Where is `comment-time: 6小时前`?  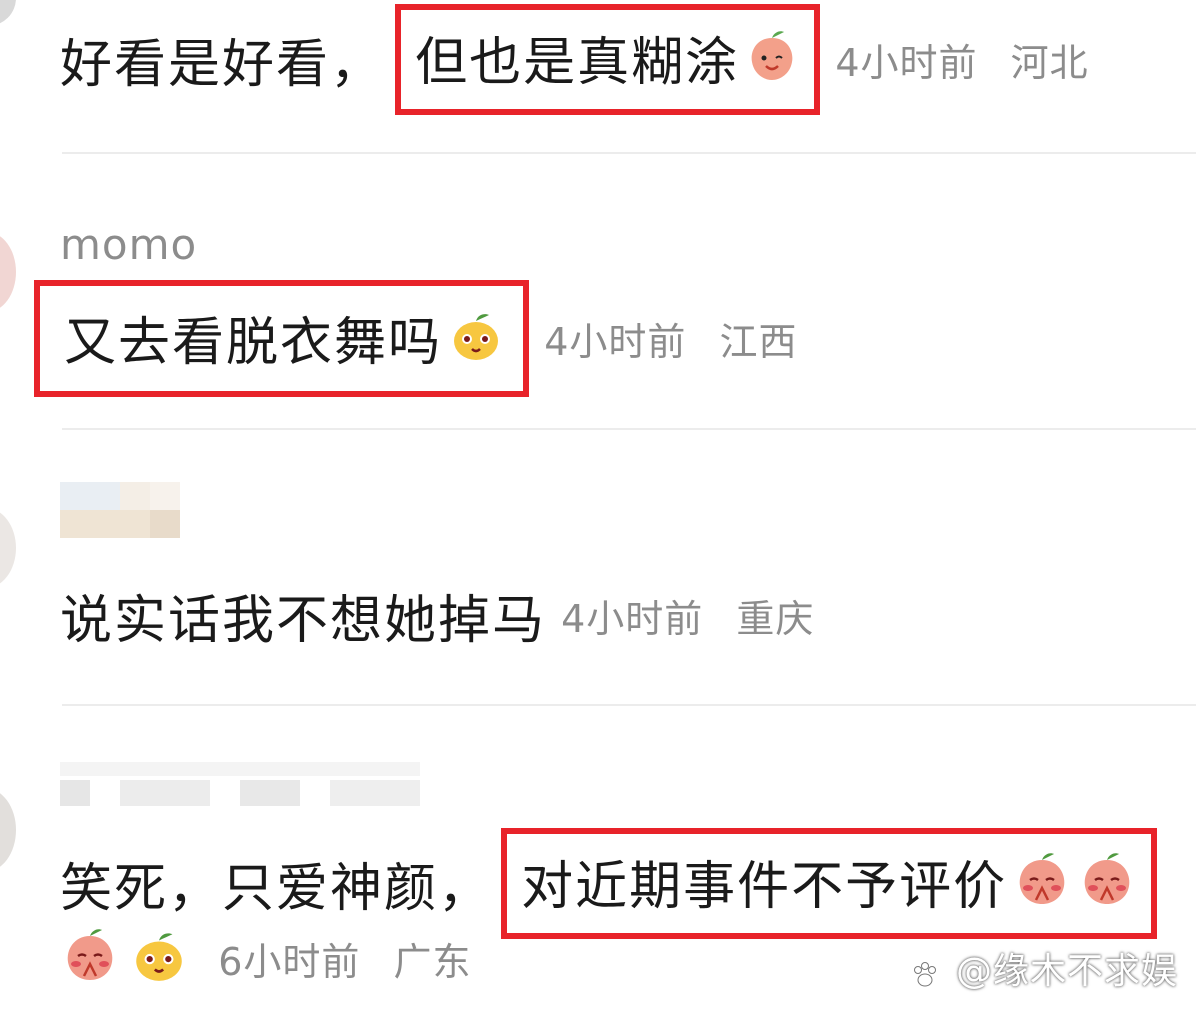
comment-time: 6小时前 is located at coordinates (289, 961).